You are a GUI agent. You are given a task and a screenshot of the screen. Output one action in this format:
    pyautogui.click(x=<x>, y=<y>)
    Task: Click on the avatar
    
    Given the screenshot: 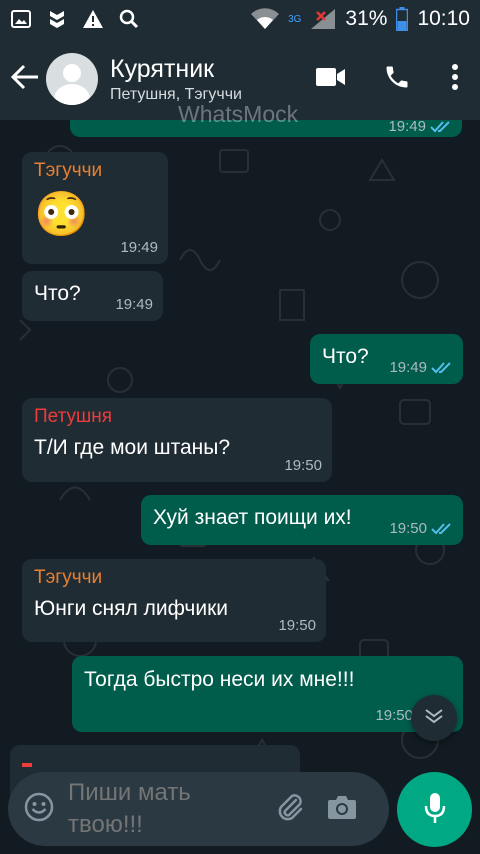 What is the action you would take?
    pyautogui.click(x=72, y=79)
    